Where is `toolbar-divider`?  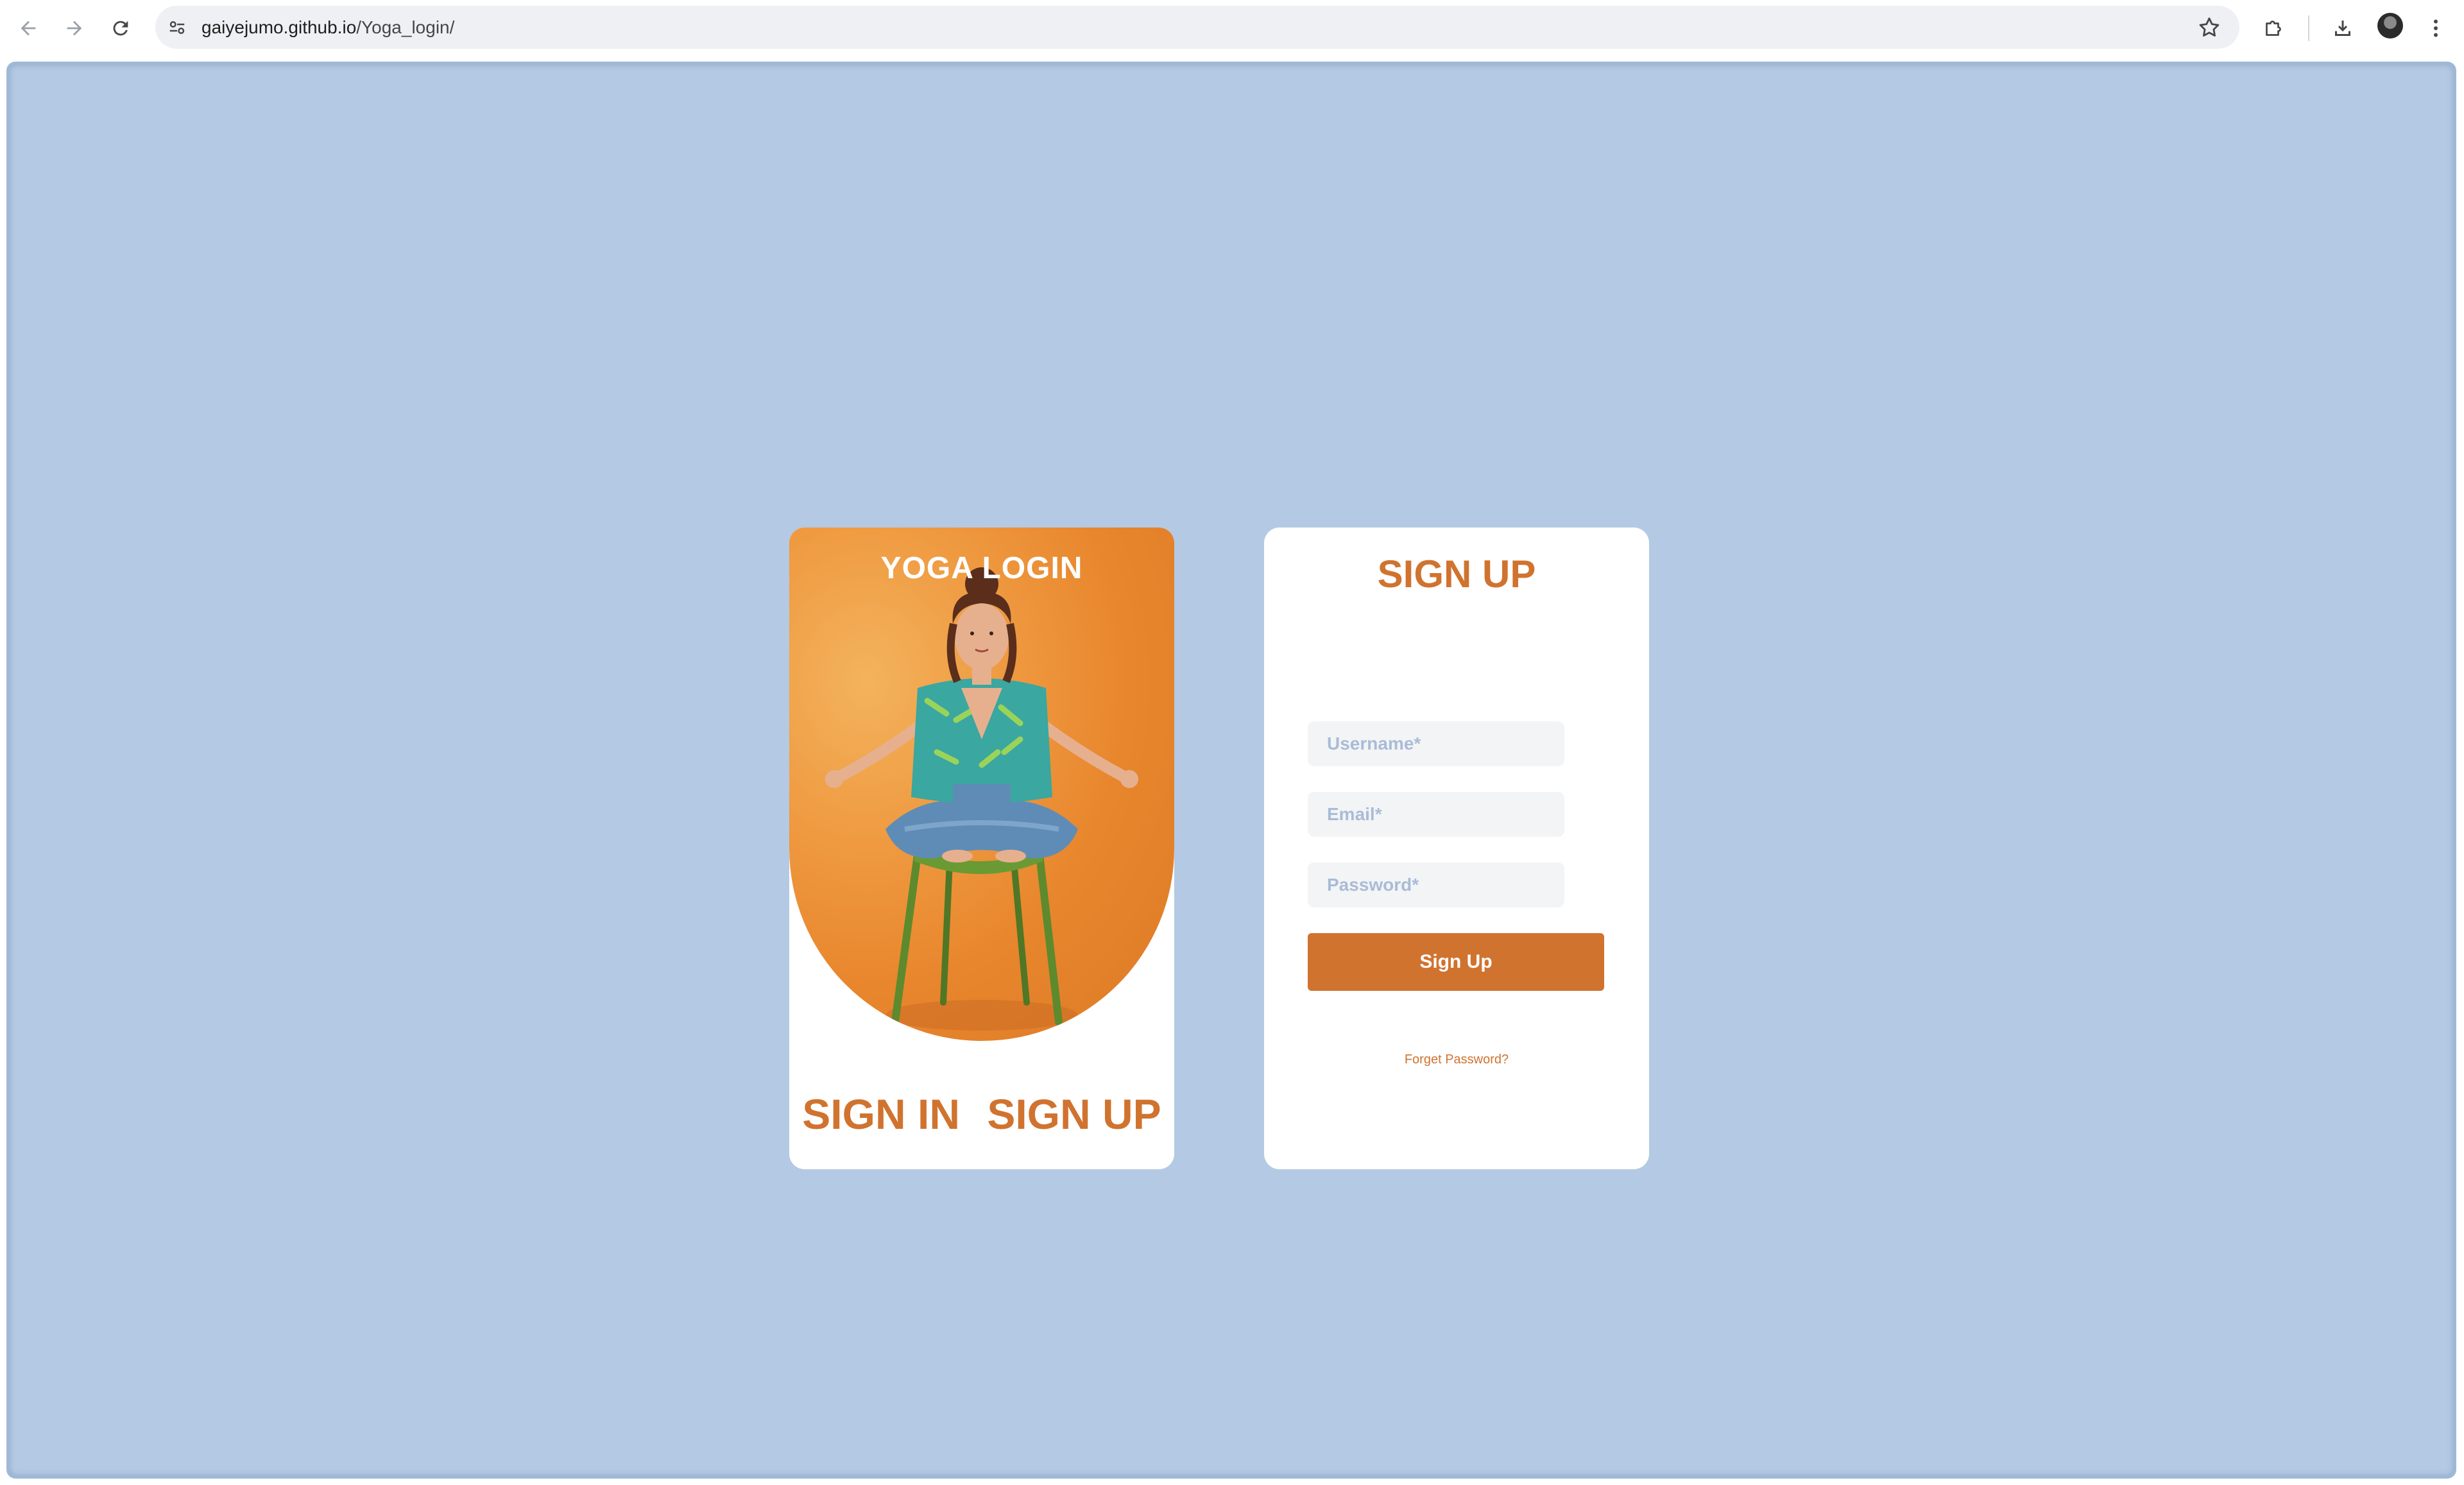
toolbar-divider is located at coordinates (2309, 28).